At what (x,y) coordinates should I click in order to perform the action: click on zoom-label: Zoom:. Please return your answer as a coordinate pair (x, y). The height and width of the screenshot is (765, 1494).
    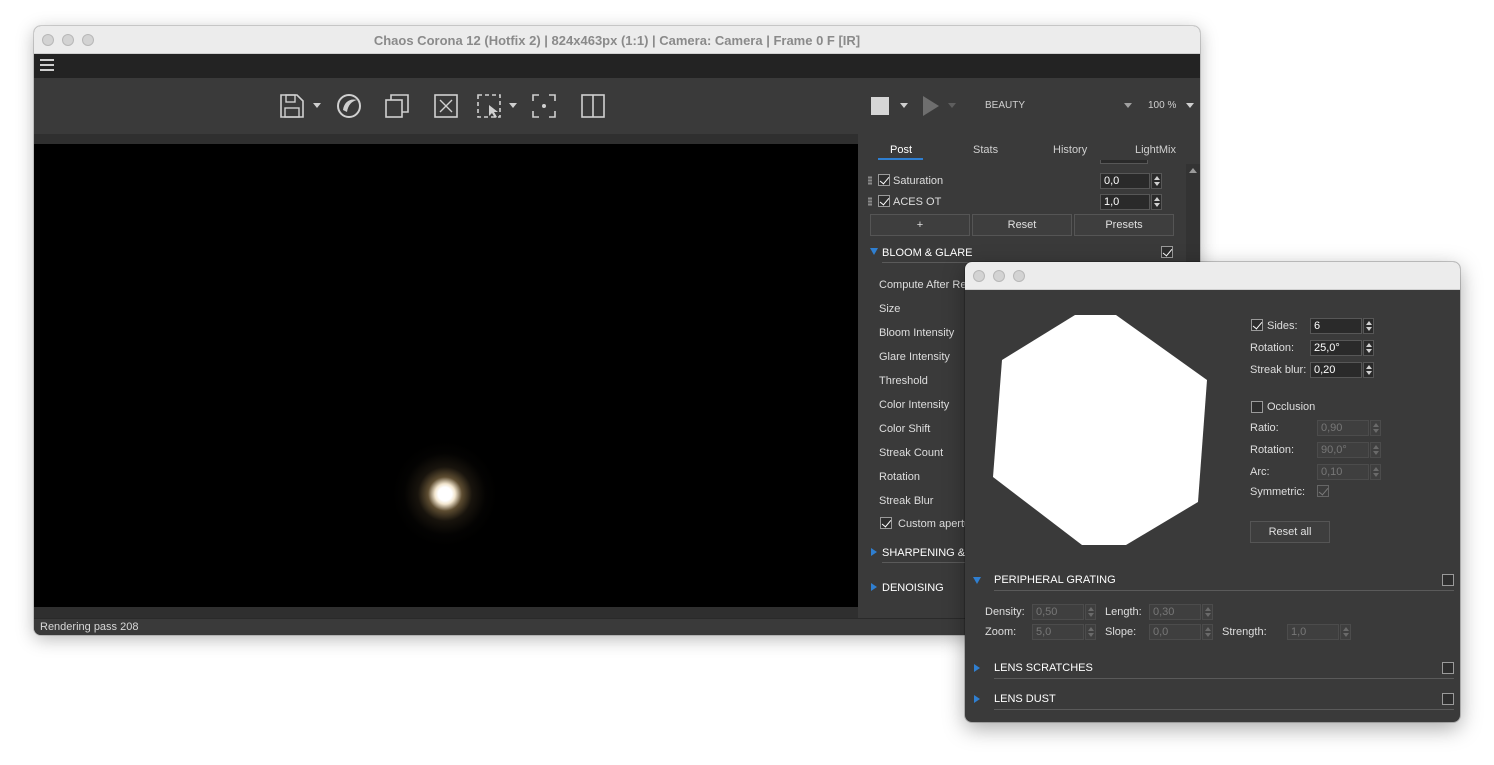
    Looking at the image, I should click on (1001, 632).